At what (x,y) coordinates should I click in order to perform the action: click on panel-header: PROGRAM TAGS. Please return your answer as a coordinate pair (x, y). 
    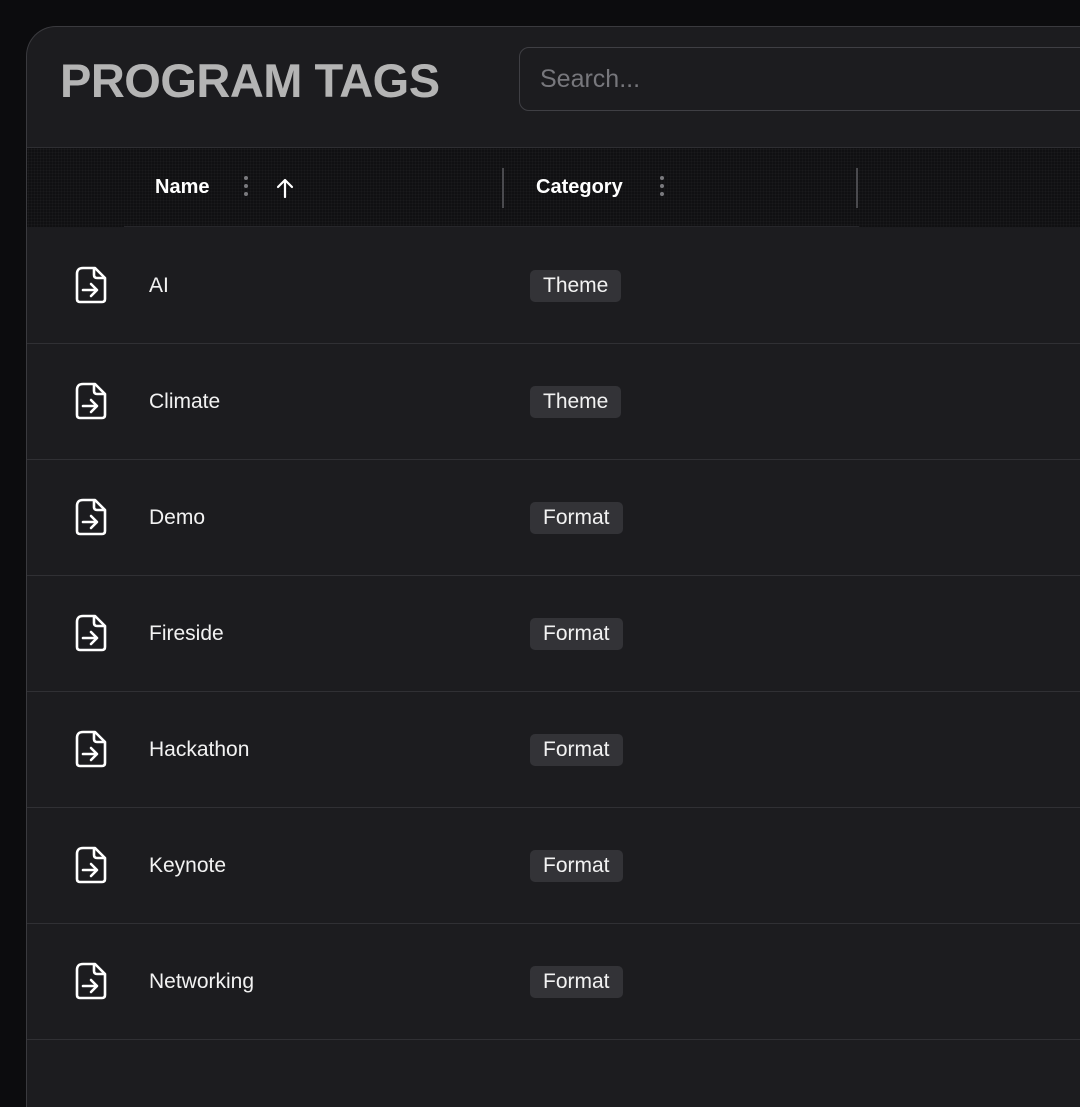
    Looking at the image, I should click on (553, 87).